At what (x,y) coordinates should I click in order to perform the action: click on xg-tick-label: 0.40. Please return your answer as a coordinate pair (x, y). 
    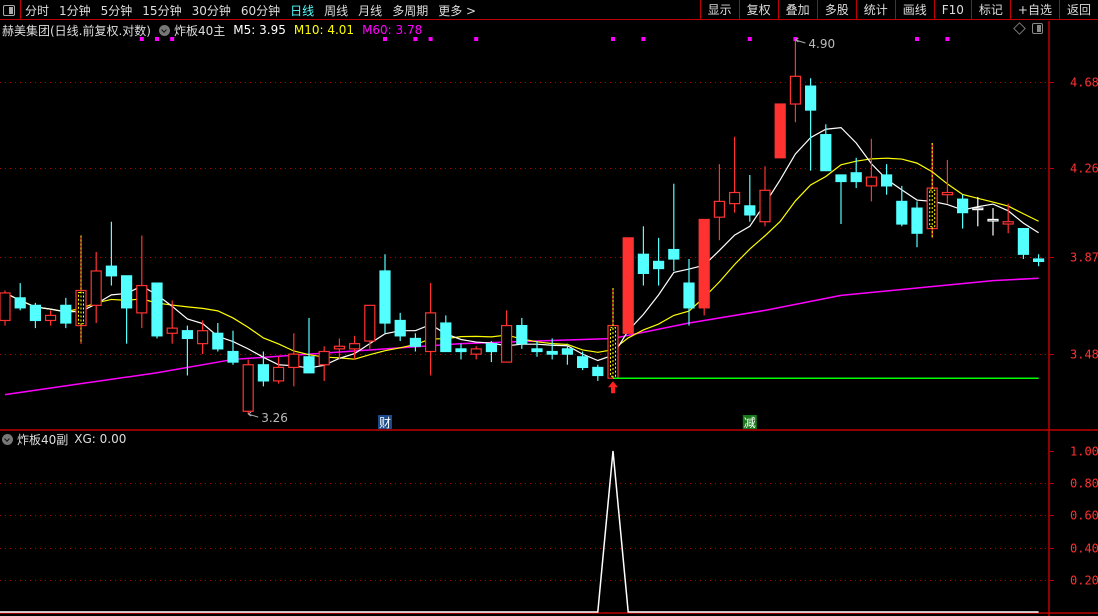
    Looking at the image, I should click on (1084, 549).